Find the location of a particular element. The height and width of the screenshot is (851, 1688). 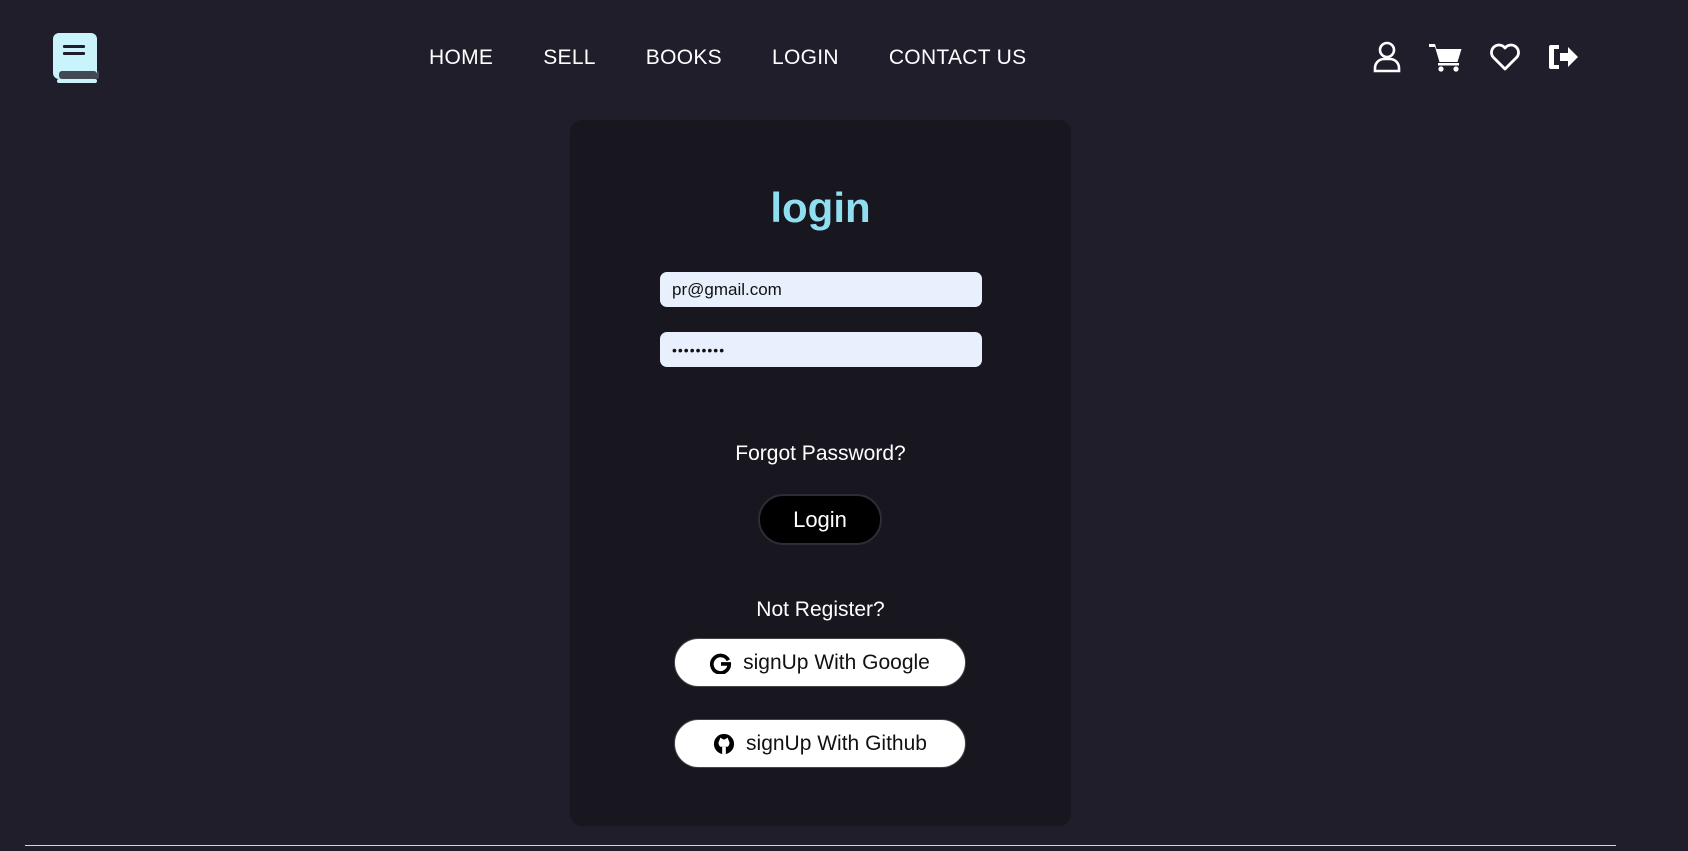

signup-google-button: signUp With Google is located at coordinates (820, 662).